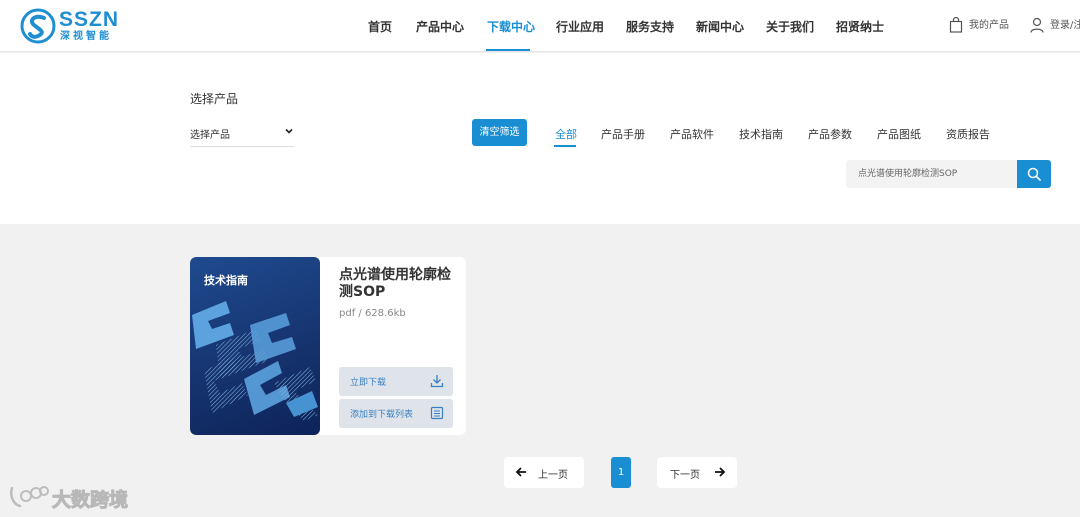  What do you see at coordinates (989, 25) in the screenshot?
I see `my-products-label: 我的产品` at bounding box center [989, 25].